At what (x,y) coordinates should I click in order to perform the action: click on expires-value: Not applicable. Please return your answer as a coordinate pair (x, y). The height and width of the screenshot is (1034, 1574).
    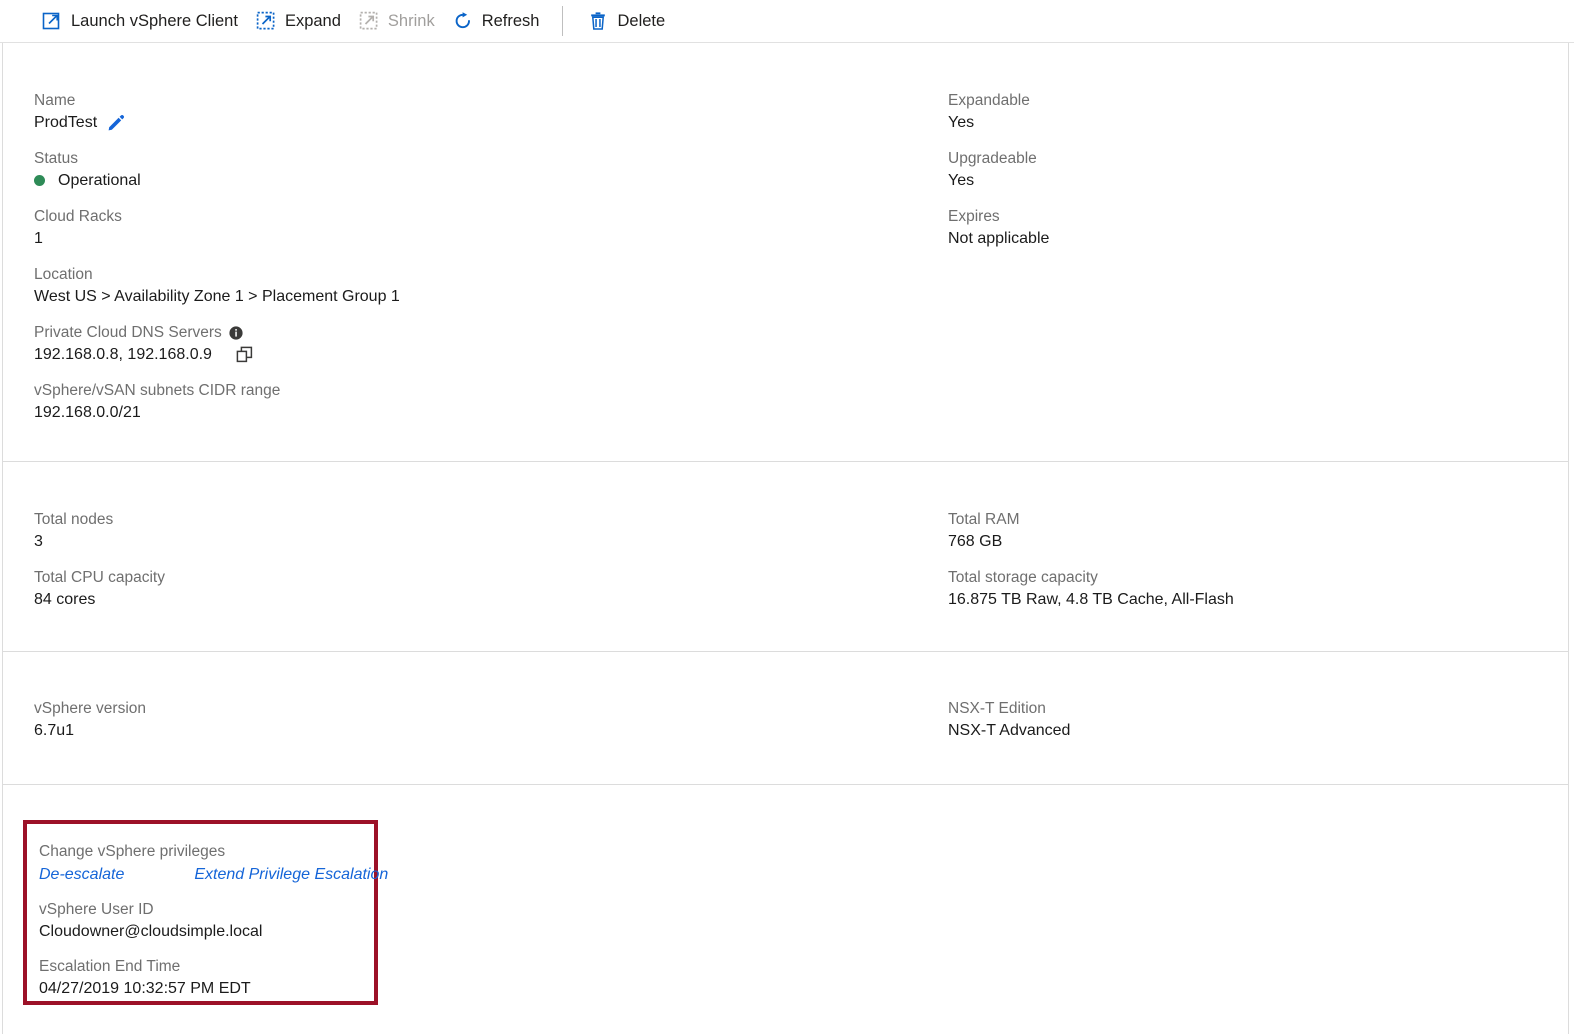
    Looking at the image, I should click on (999, 238).